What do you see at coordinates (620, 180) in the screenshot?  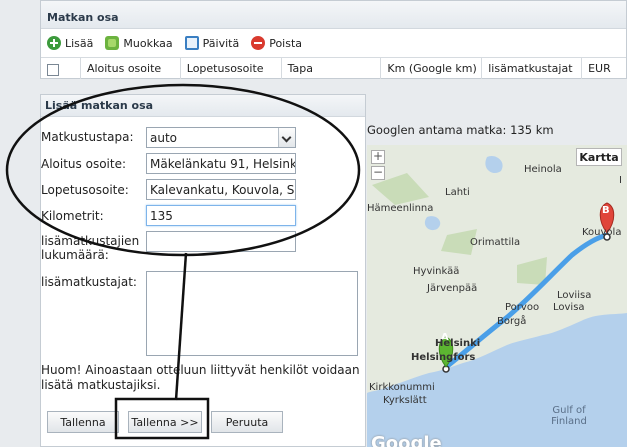 I see `place-label: I` at bounding box center [620, 180].